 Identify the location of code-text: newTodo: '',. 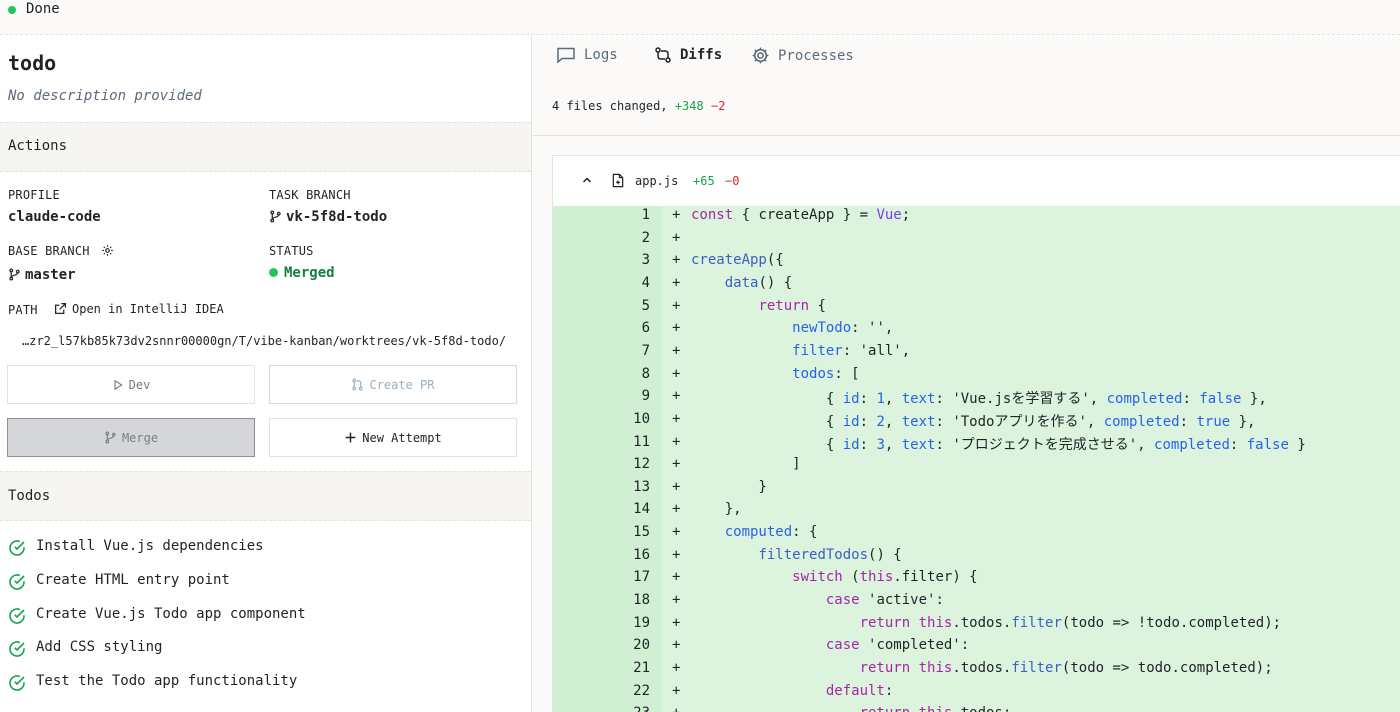
(843, 328).